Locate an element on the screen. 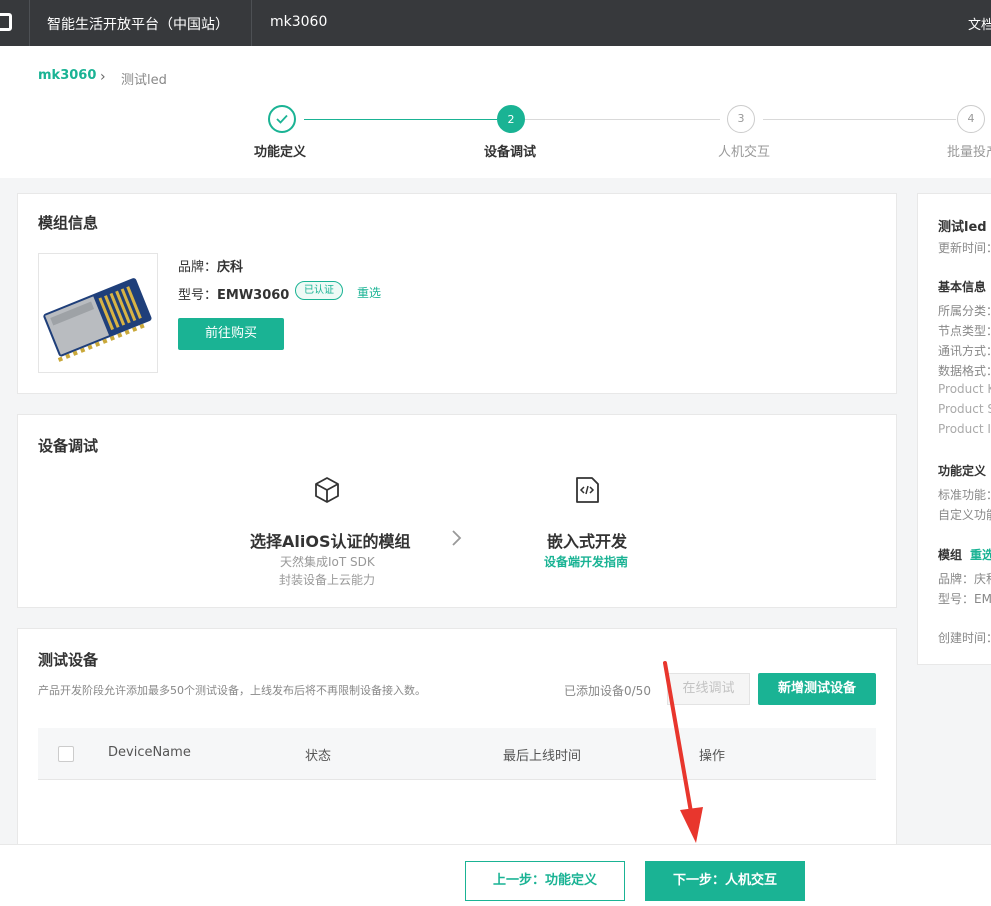 Image resolution: width=991 pixels, height=906 pixels. sidebar-module: 模组 is located at coordinates (950, 555).